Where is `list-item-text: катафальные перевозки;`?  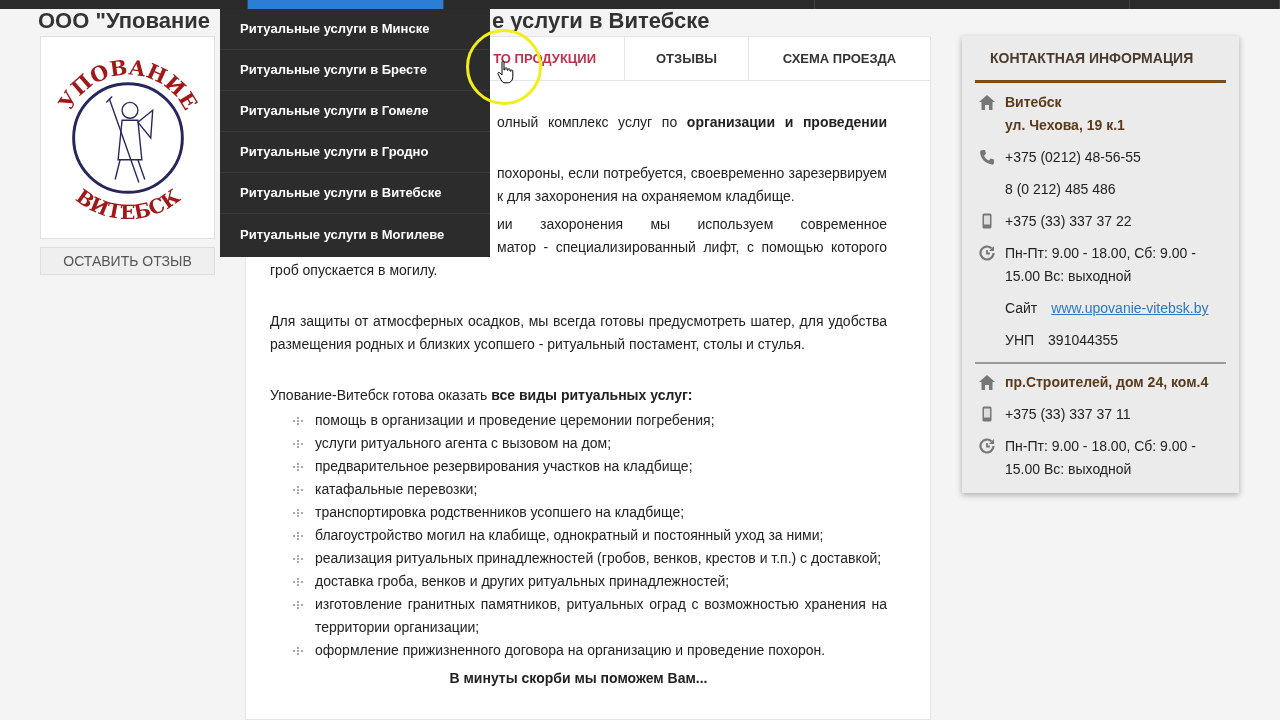
list-item-text: катафальные перевозки; is located at coordinates (396, 489).